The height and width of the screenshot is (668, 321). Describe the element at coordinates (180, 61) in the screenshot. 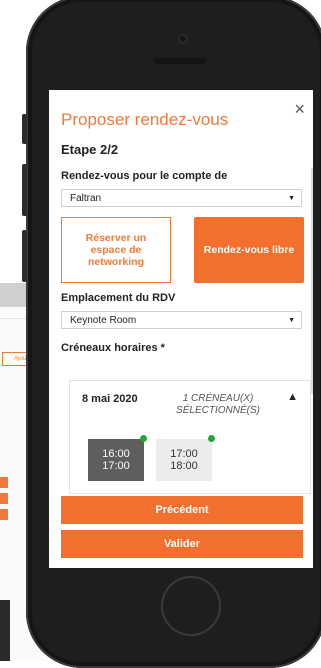

I see `earpiece-speaker` at that location.